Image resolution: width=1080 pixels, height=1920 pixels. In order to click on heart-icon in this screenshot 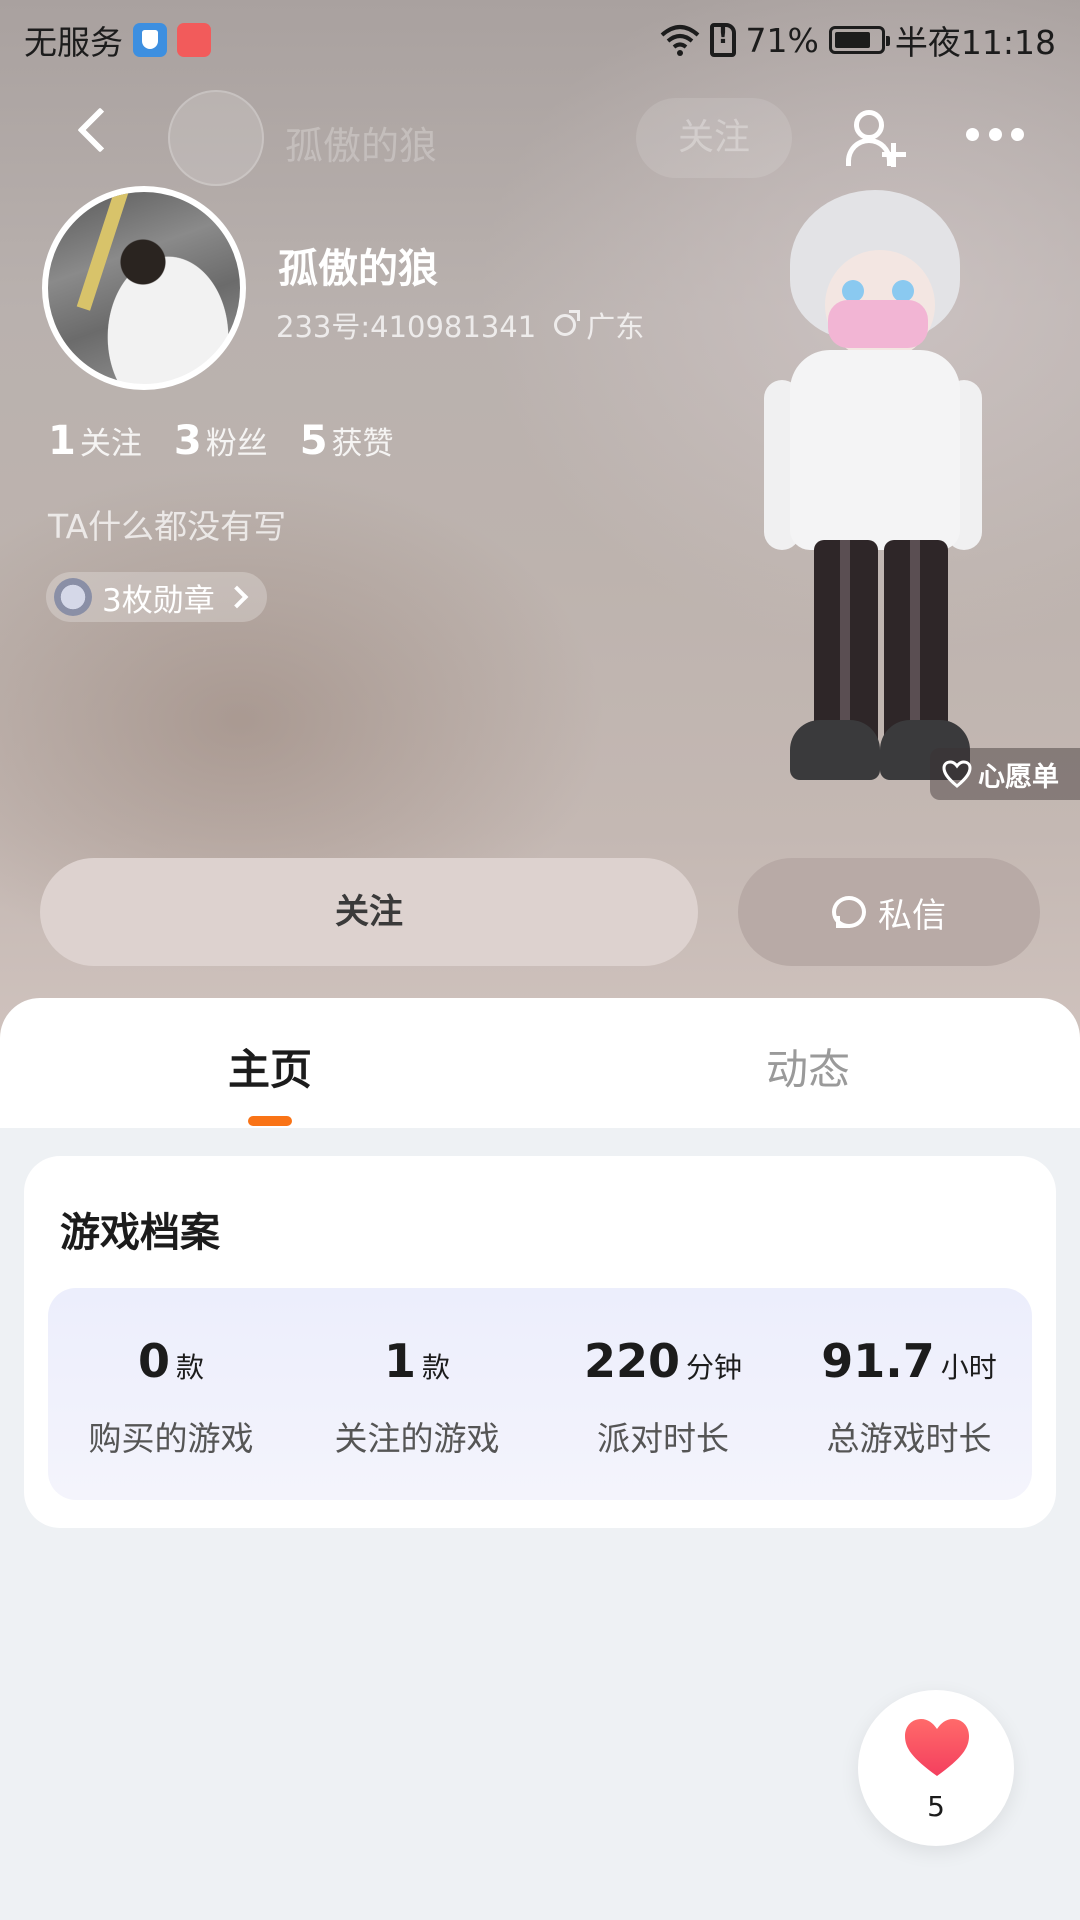, I will do `click(937, 1747)`.